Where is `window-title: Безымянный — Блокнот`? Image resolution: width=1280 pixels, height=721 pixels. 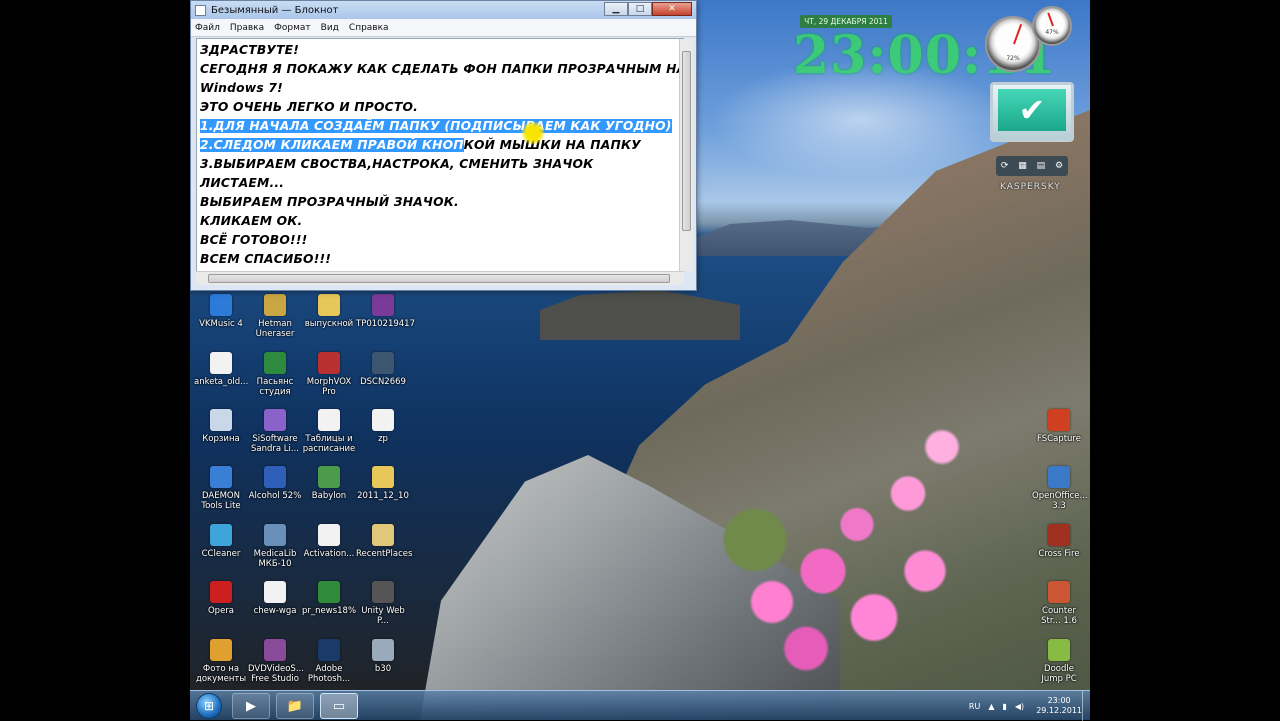 window-title: Безымянный — Блокнот is located at coordinates (275, 10).